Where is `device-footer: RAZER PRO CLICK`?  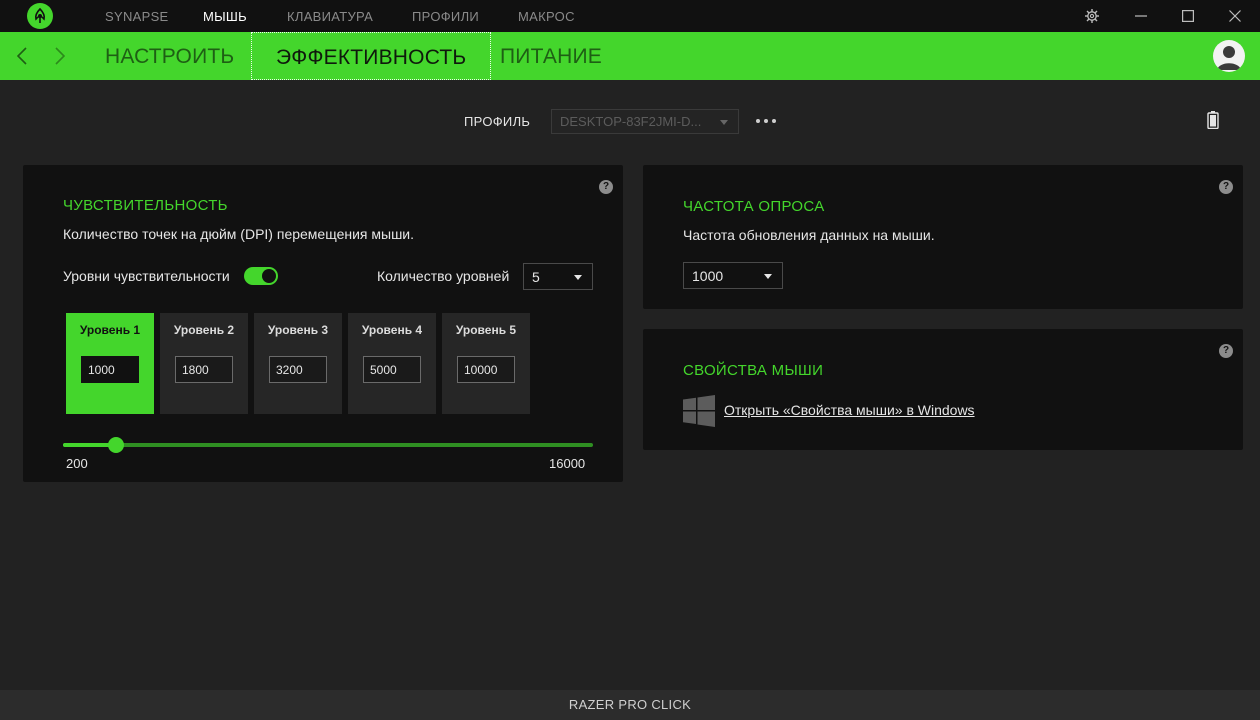 device-footer: RAZER PRO CLICK is located at coordinates (630, 705).